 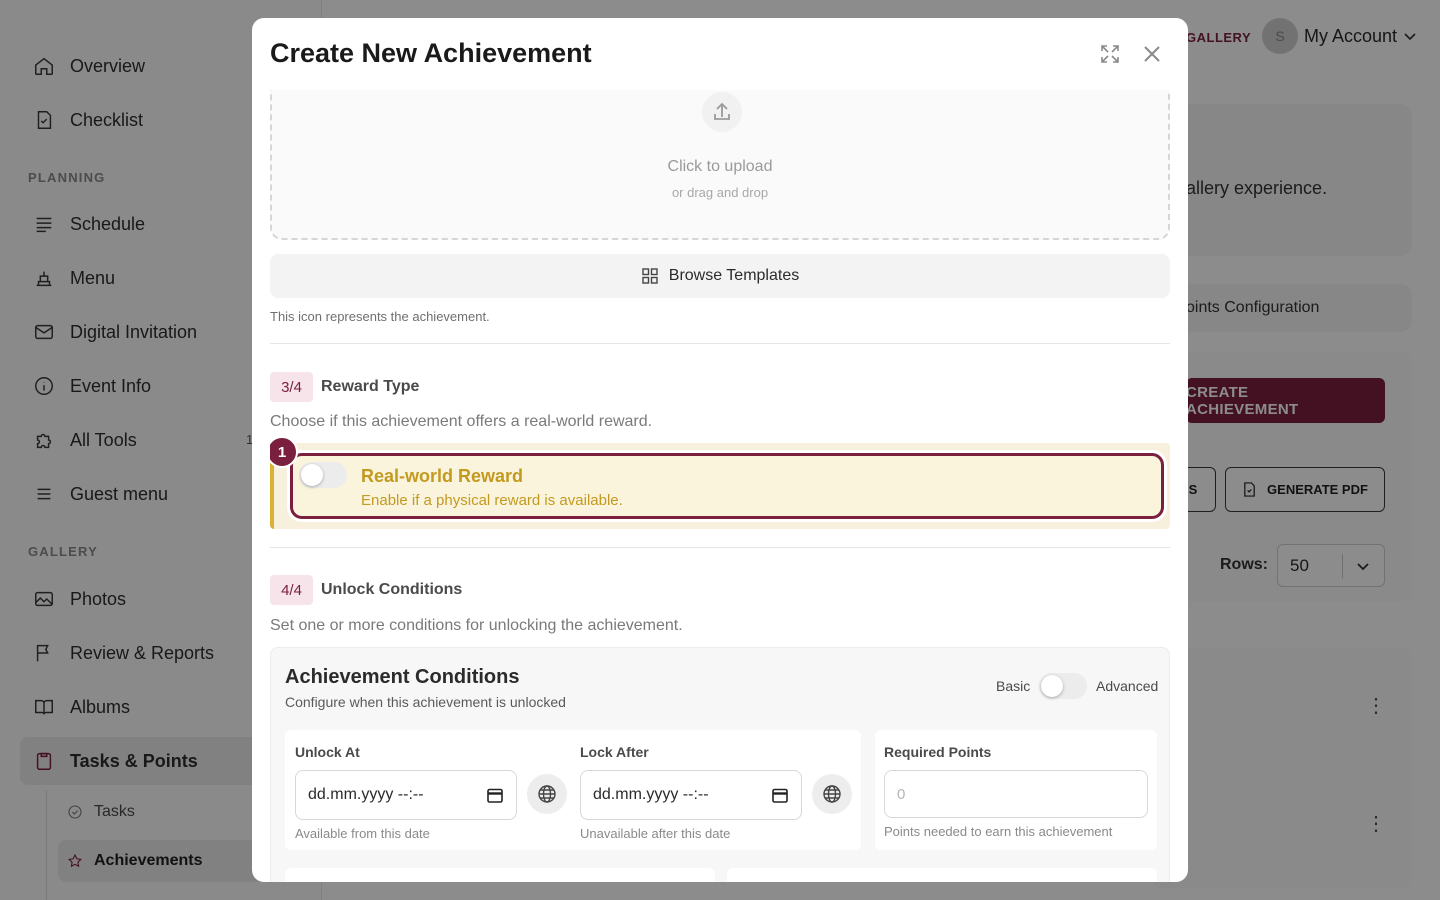 I want to click on unlock-at-value: dd.mm.yyyy --:--, so click(x=366, y=794).